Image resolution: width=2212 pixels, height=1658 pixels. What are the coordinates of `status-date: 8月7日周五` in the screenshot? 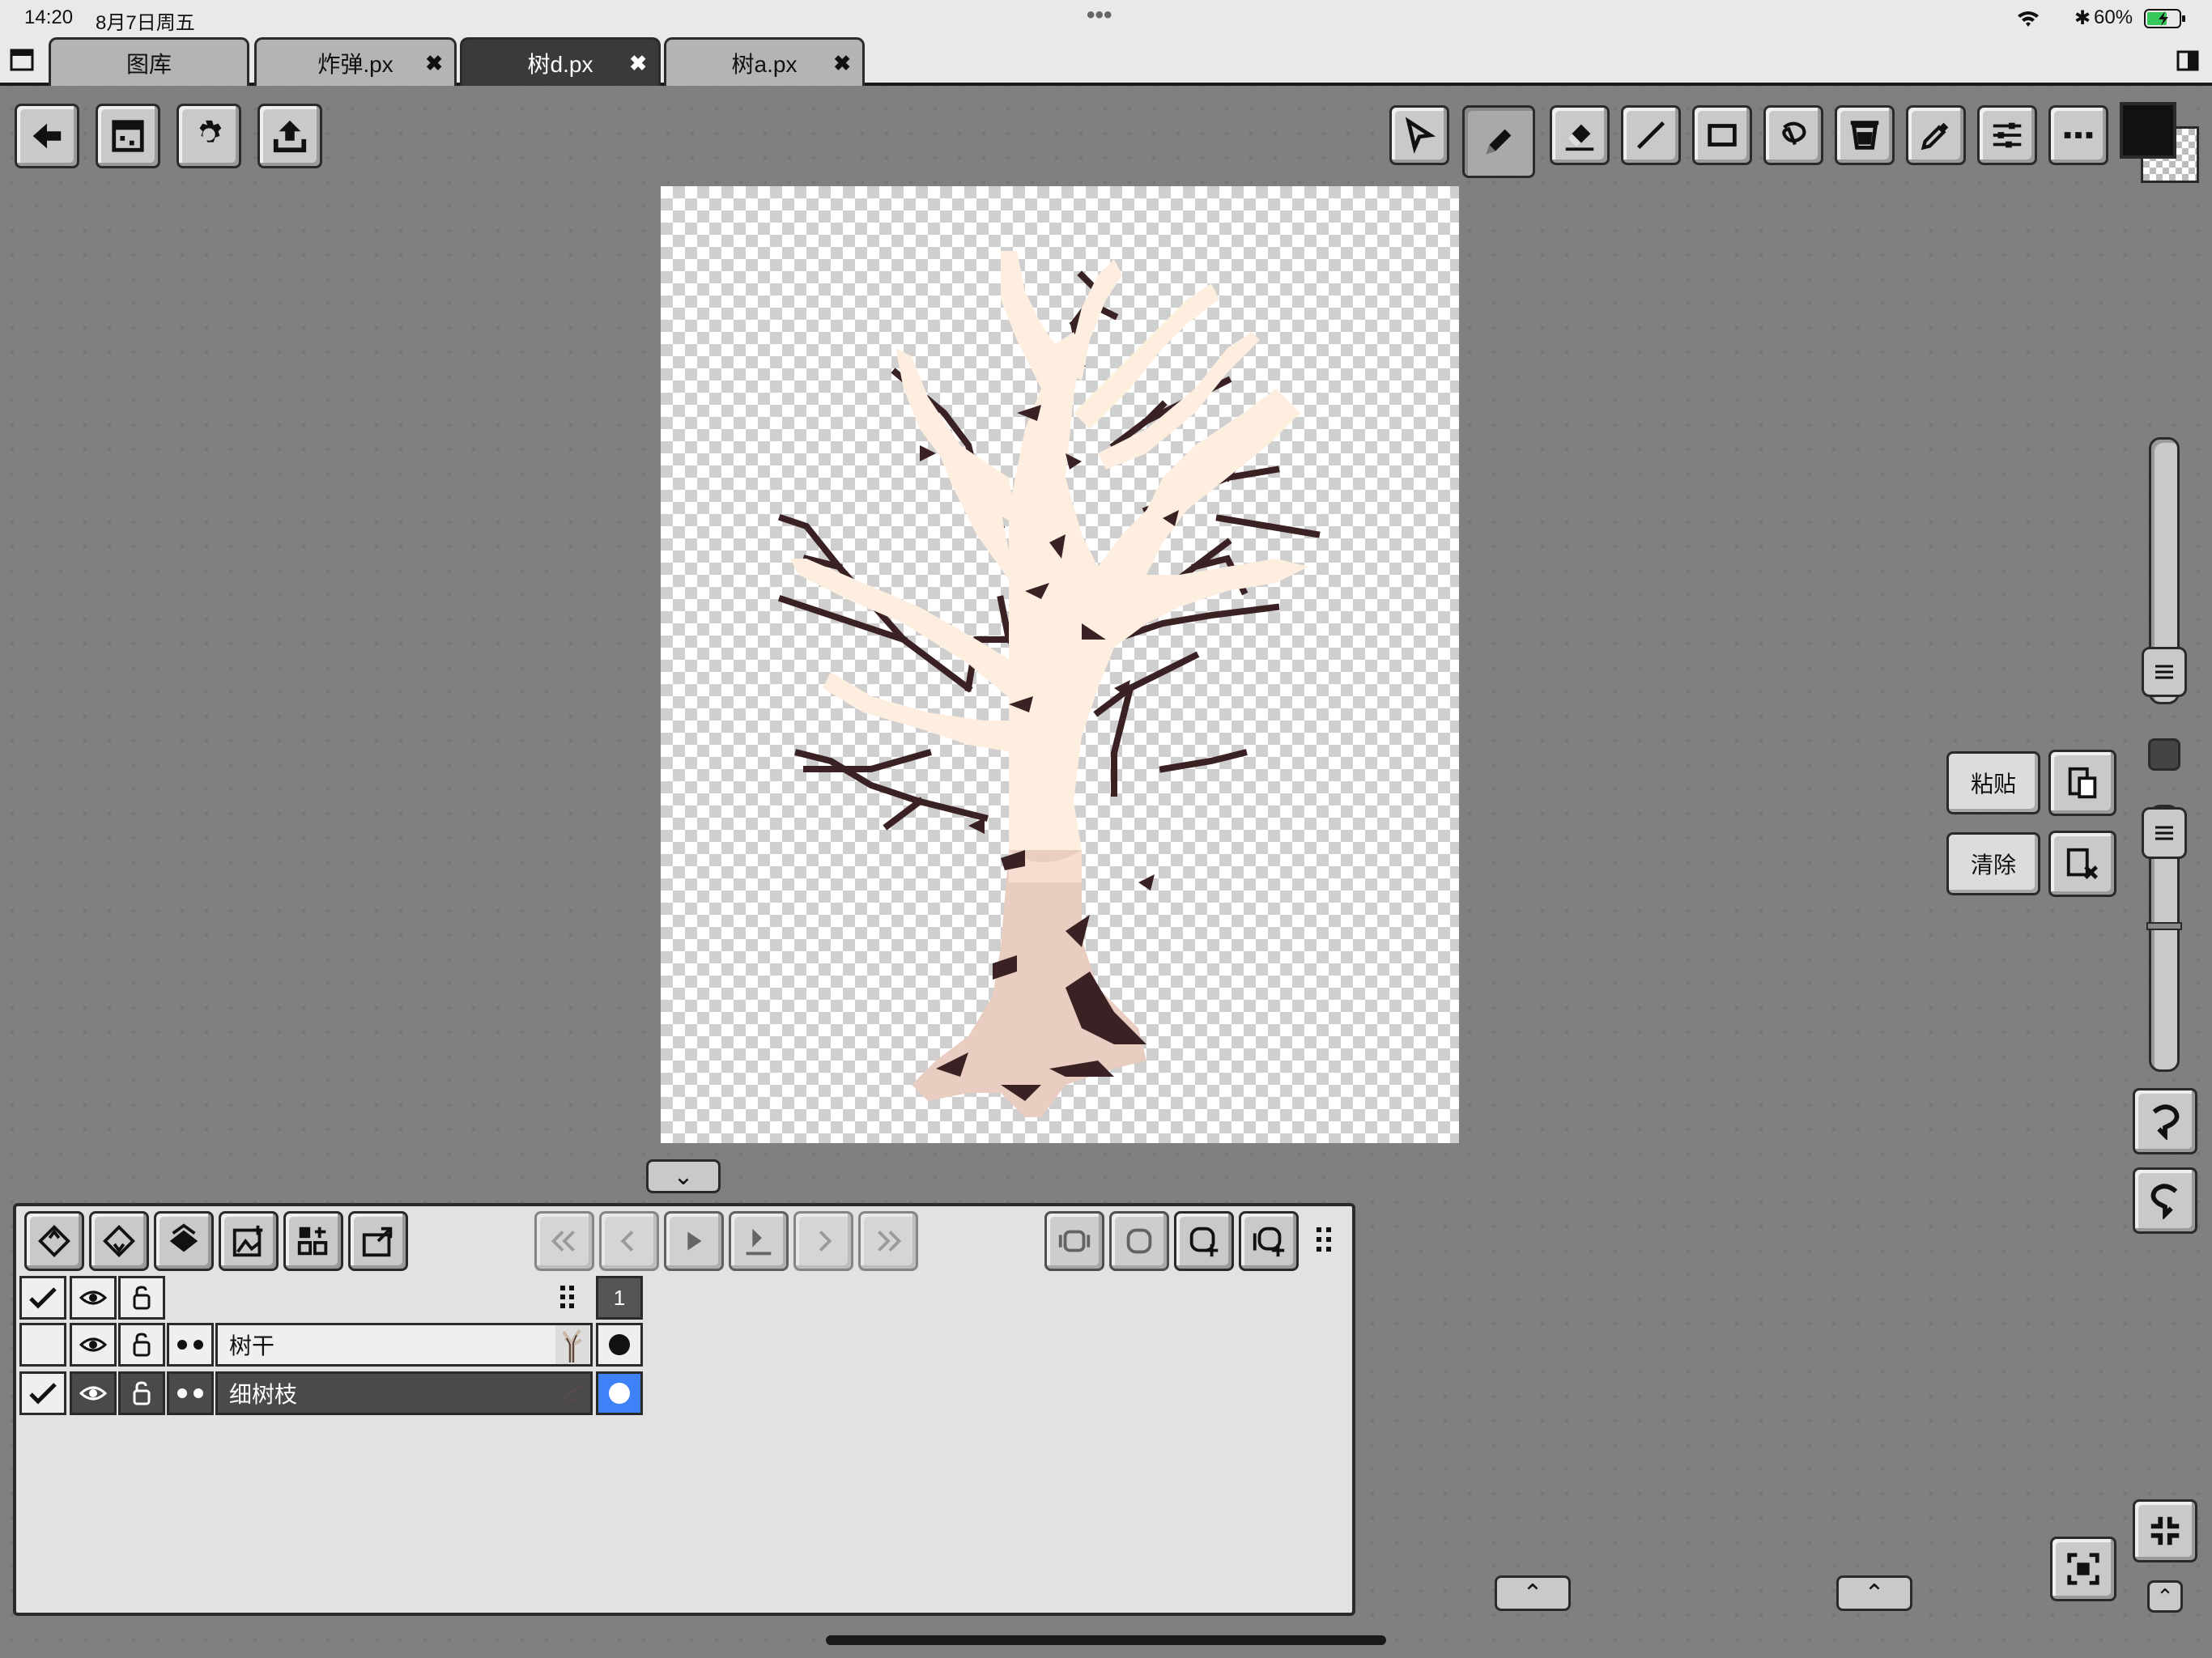 It's located at (145, 23).